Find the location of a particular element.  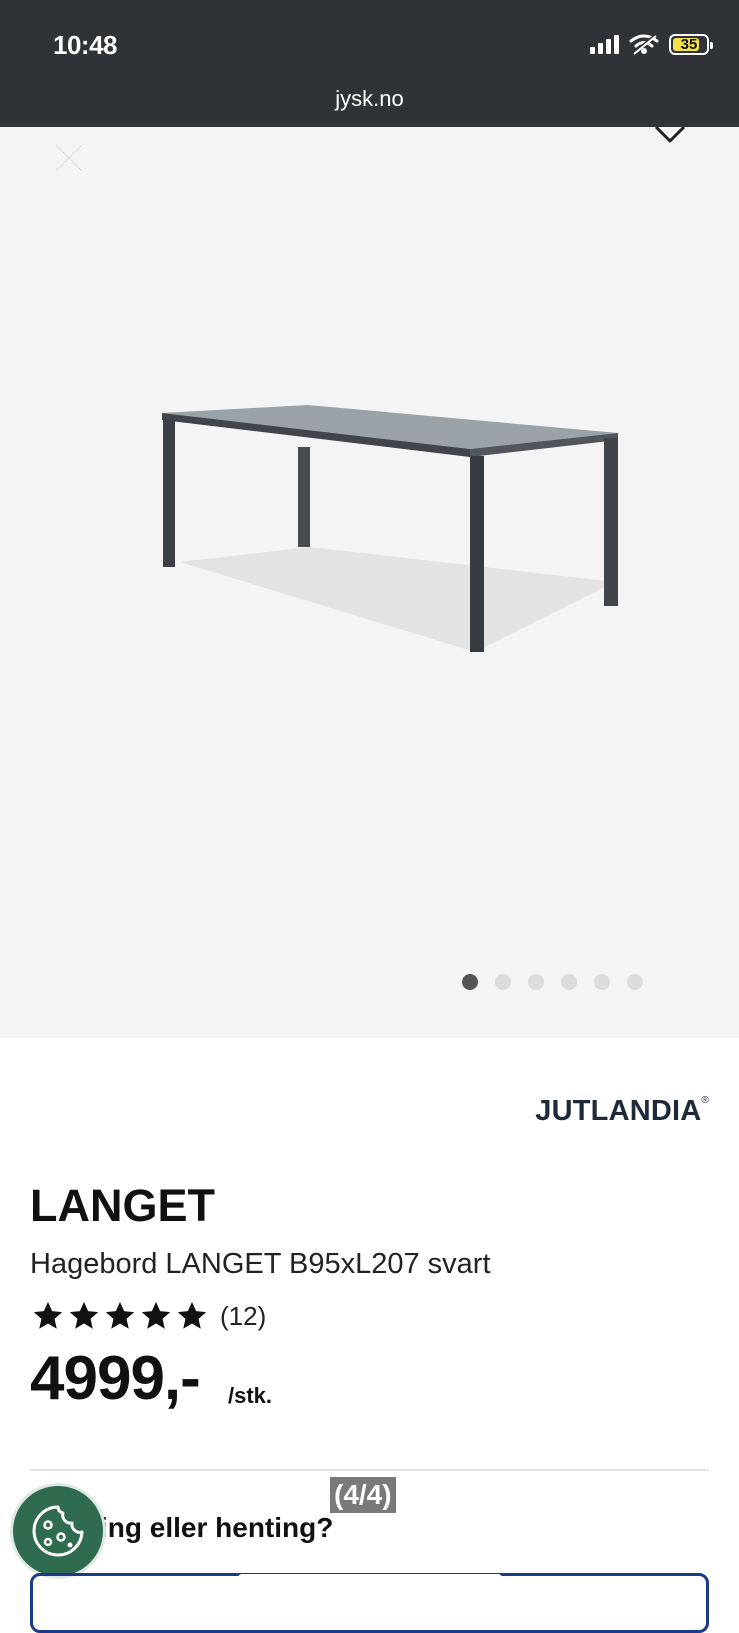

section-divider is located at coordinates (369, 1470).